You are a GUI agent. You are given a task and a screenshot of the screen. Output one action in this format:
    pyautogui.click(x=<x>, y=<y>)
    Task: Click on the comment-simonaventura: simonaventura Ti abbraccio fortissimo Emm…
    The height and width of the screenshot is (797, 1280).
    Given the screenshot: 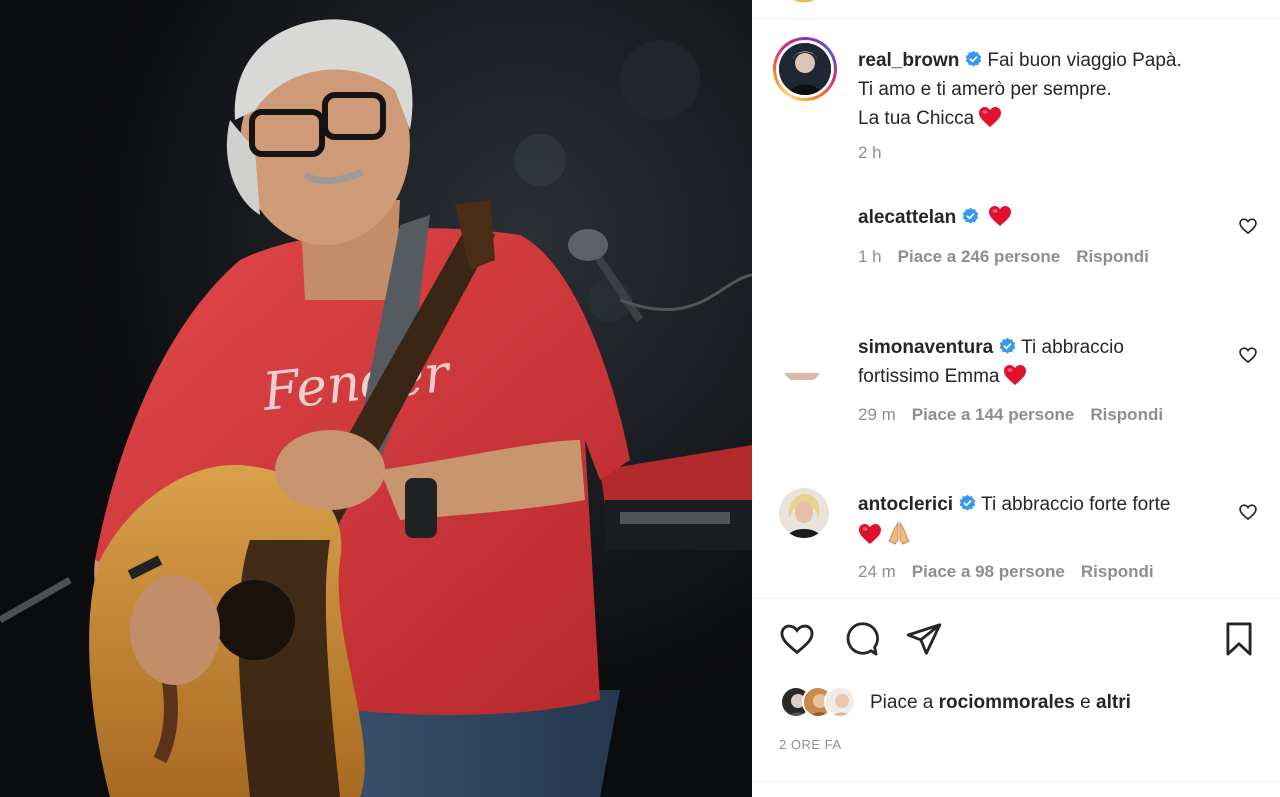 What is the action you would take?
    pyautogui.click(x=1048, y=362)
    